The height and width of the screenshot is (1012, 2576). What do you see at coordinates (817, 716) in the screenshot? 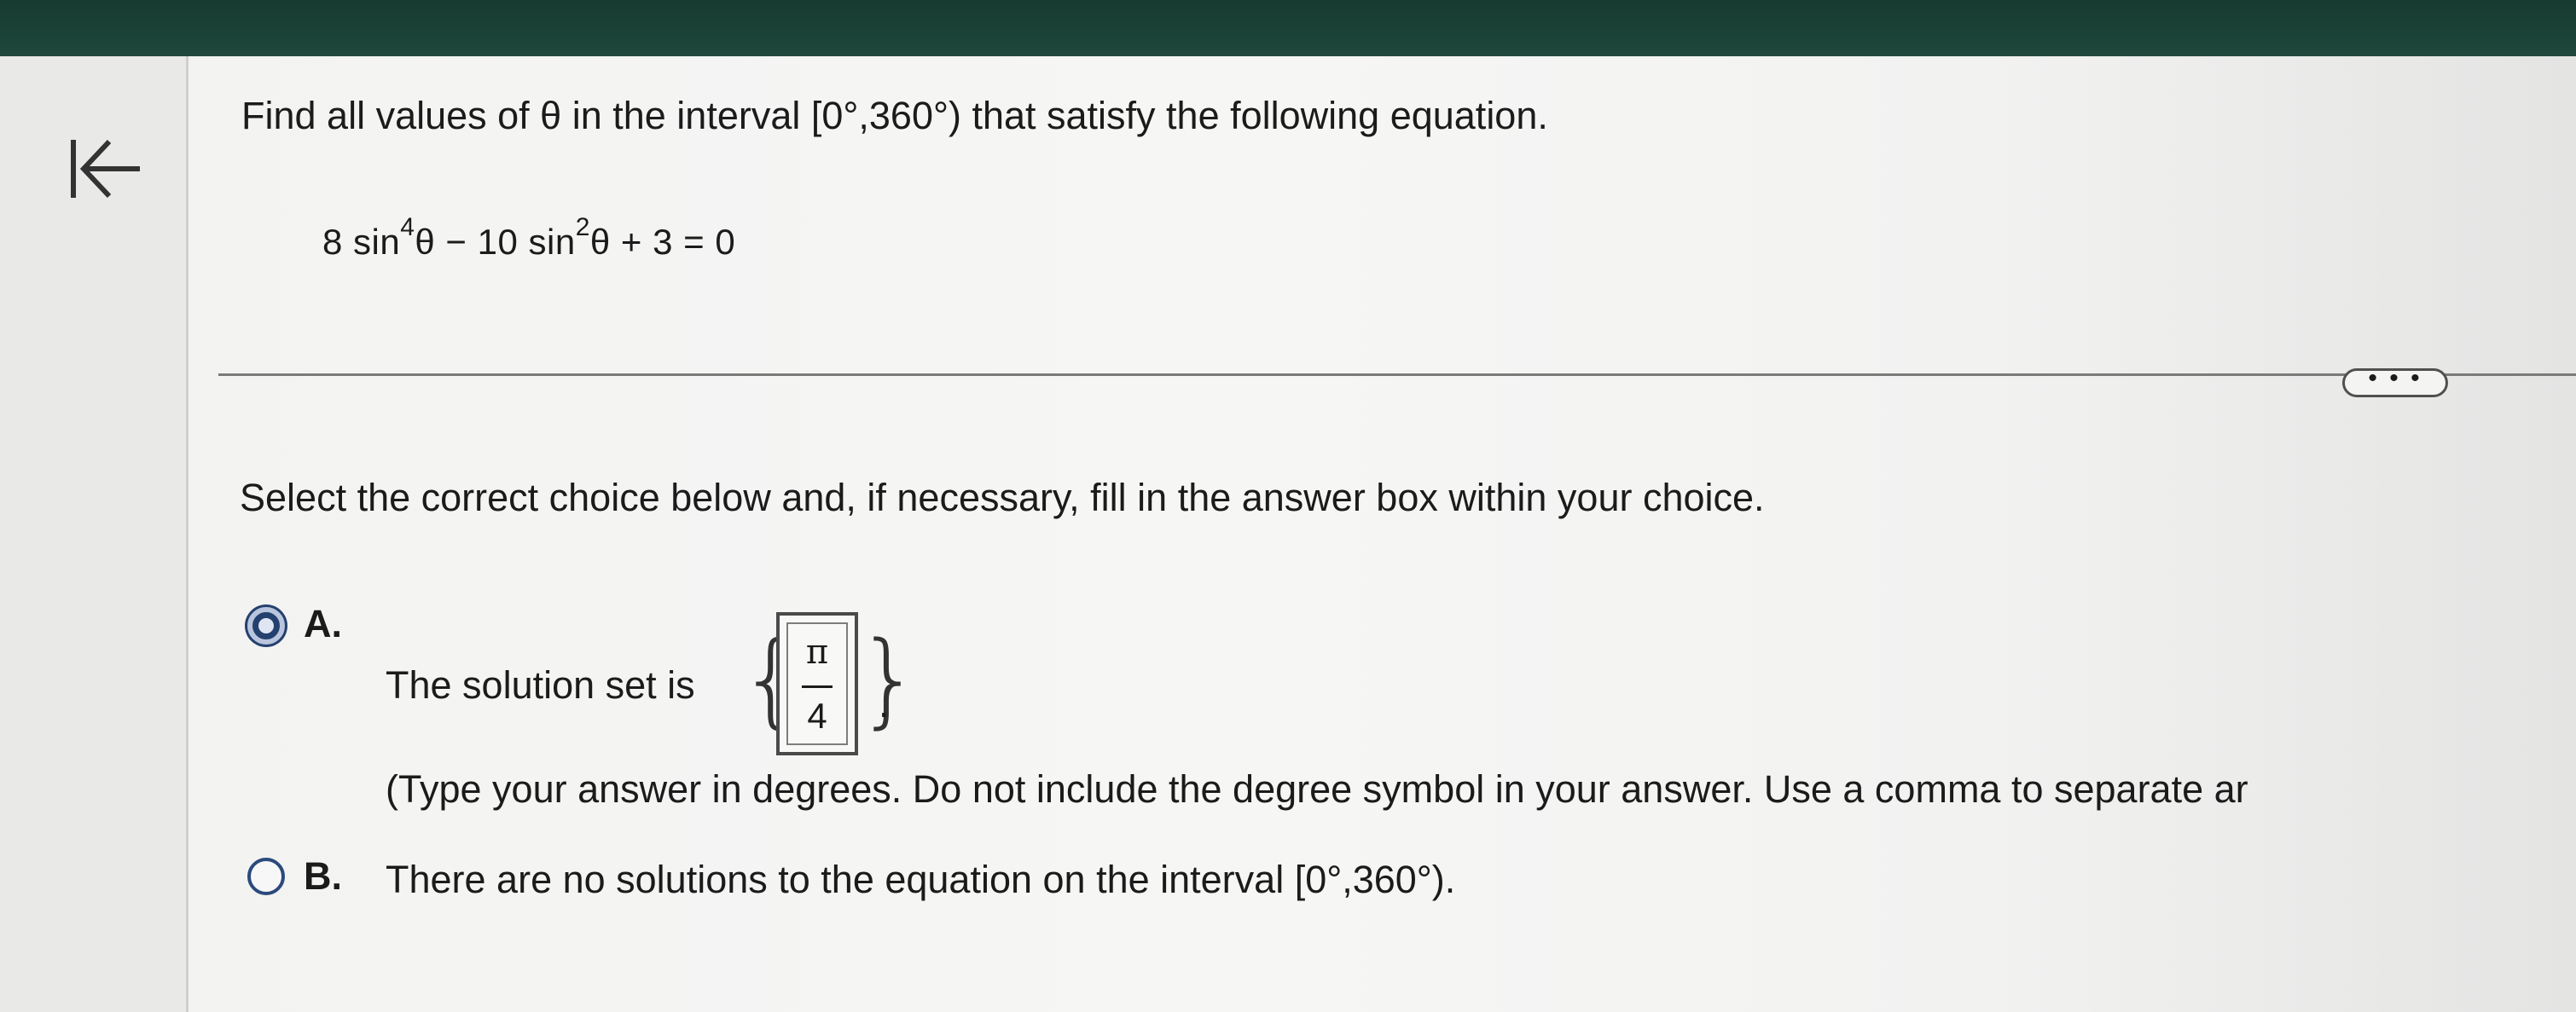
I see `answer-denominator: 4` at bounding box center [817, 716].